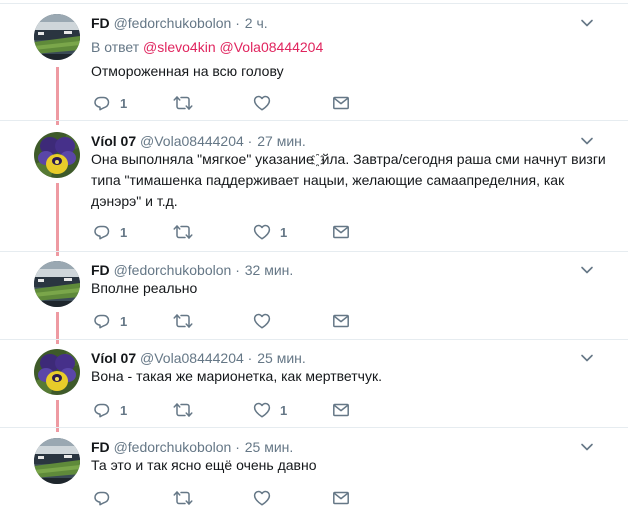 This screenshot has width=628, height=512. I want to click on tweet-header: FD @fedorchukobolon · 2 ч., so click(179, 23).